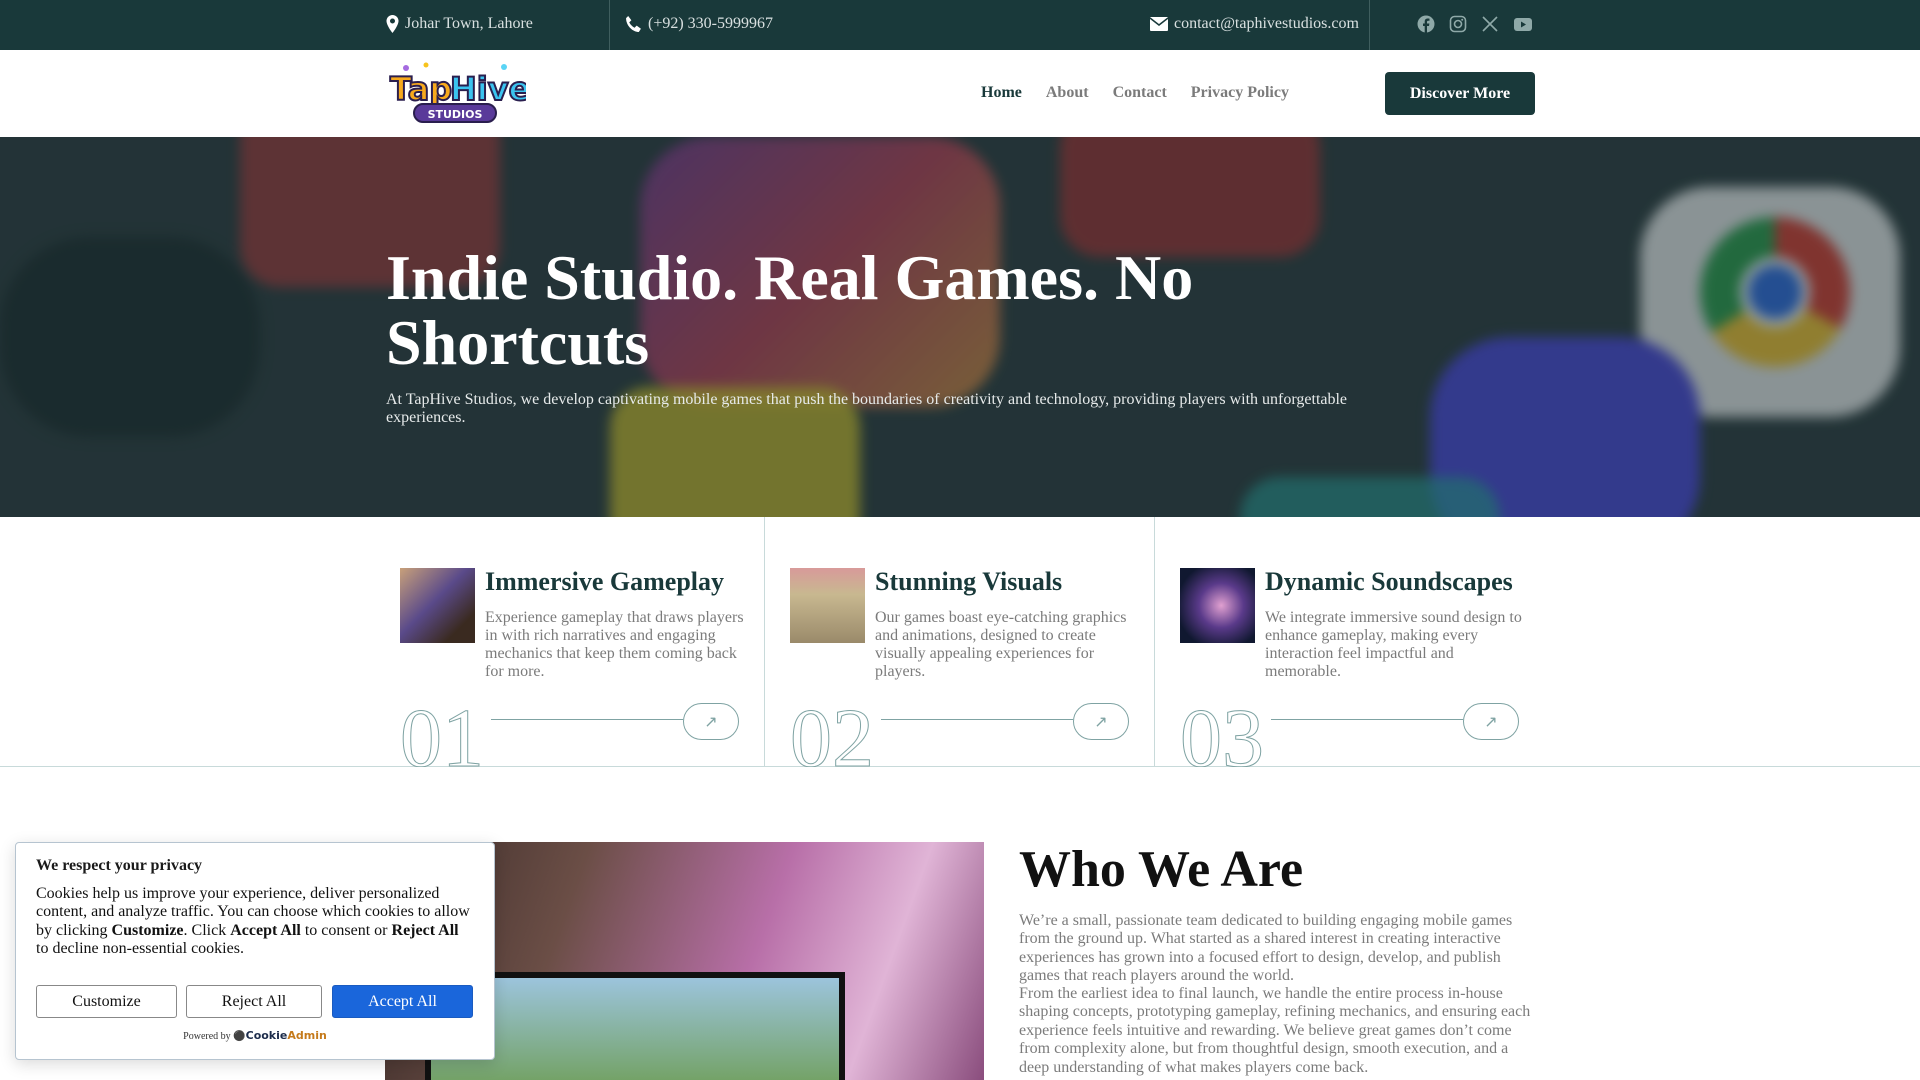 The image size is (1920, 1080). Describe the element at coordinates (633, 23) in the screenshot. I see `phone-icon` at that location.